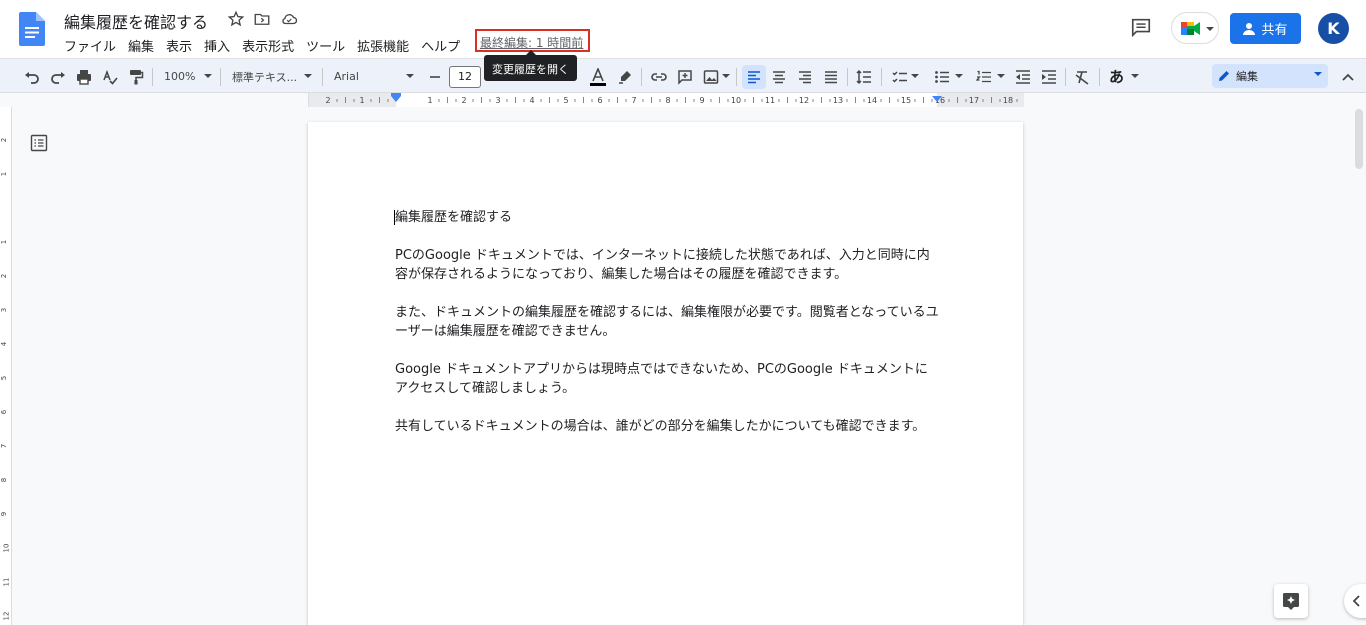 The height and width of the screenshot is (625, 1366). What do you see at coordinates (236, 19) in the screenshot?
I see `star-icon` at bounding box center [236, 19].